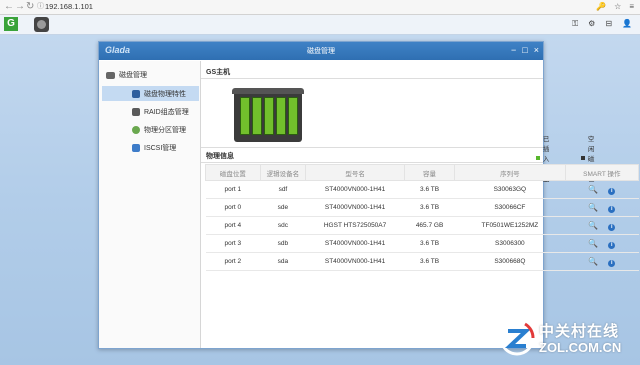 The image size is (640, 365). I want to click on window-title: 磁盘管理, so click(321, 51).